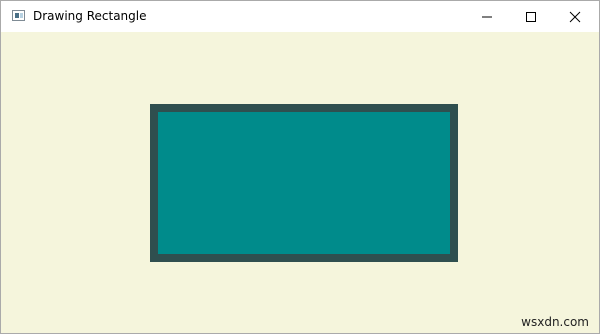 Image resolution: width=600 pixels, height=334 pixels. I want to click on maximize-button, so click(530, 16).